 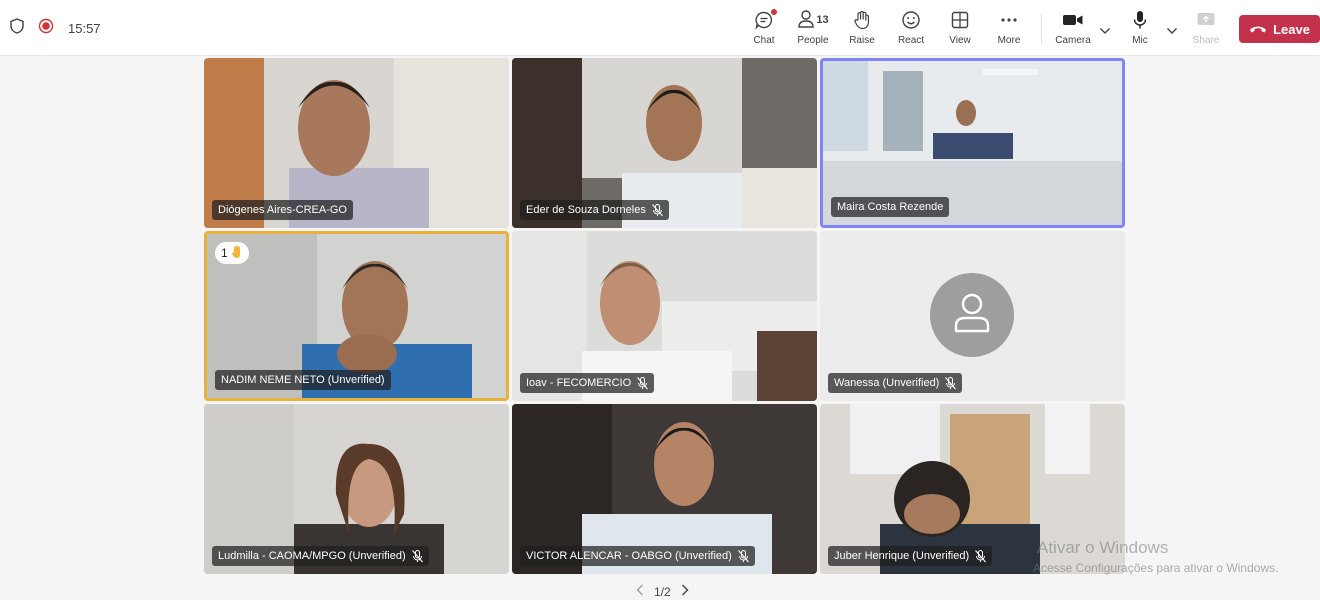 What do you see at coordinates (1105, 31) in the screenshot?
I see `camera-options-chevron-icon` at bounding box center [1105, 31].